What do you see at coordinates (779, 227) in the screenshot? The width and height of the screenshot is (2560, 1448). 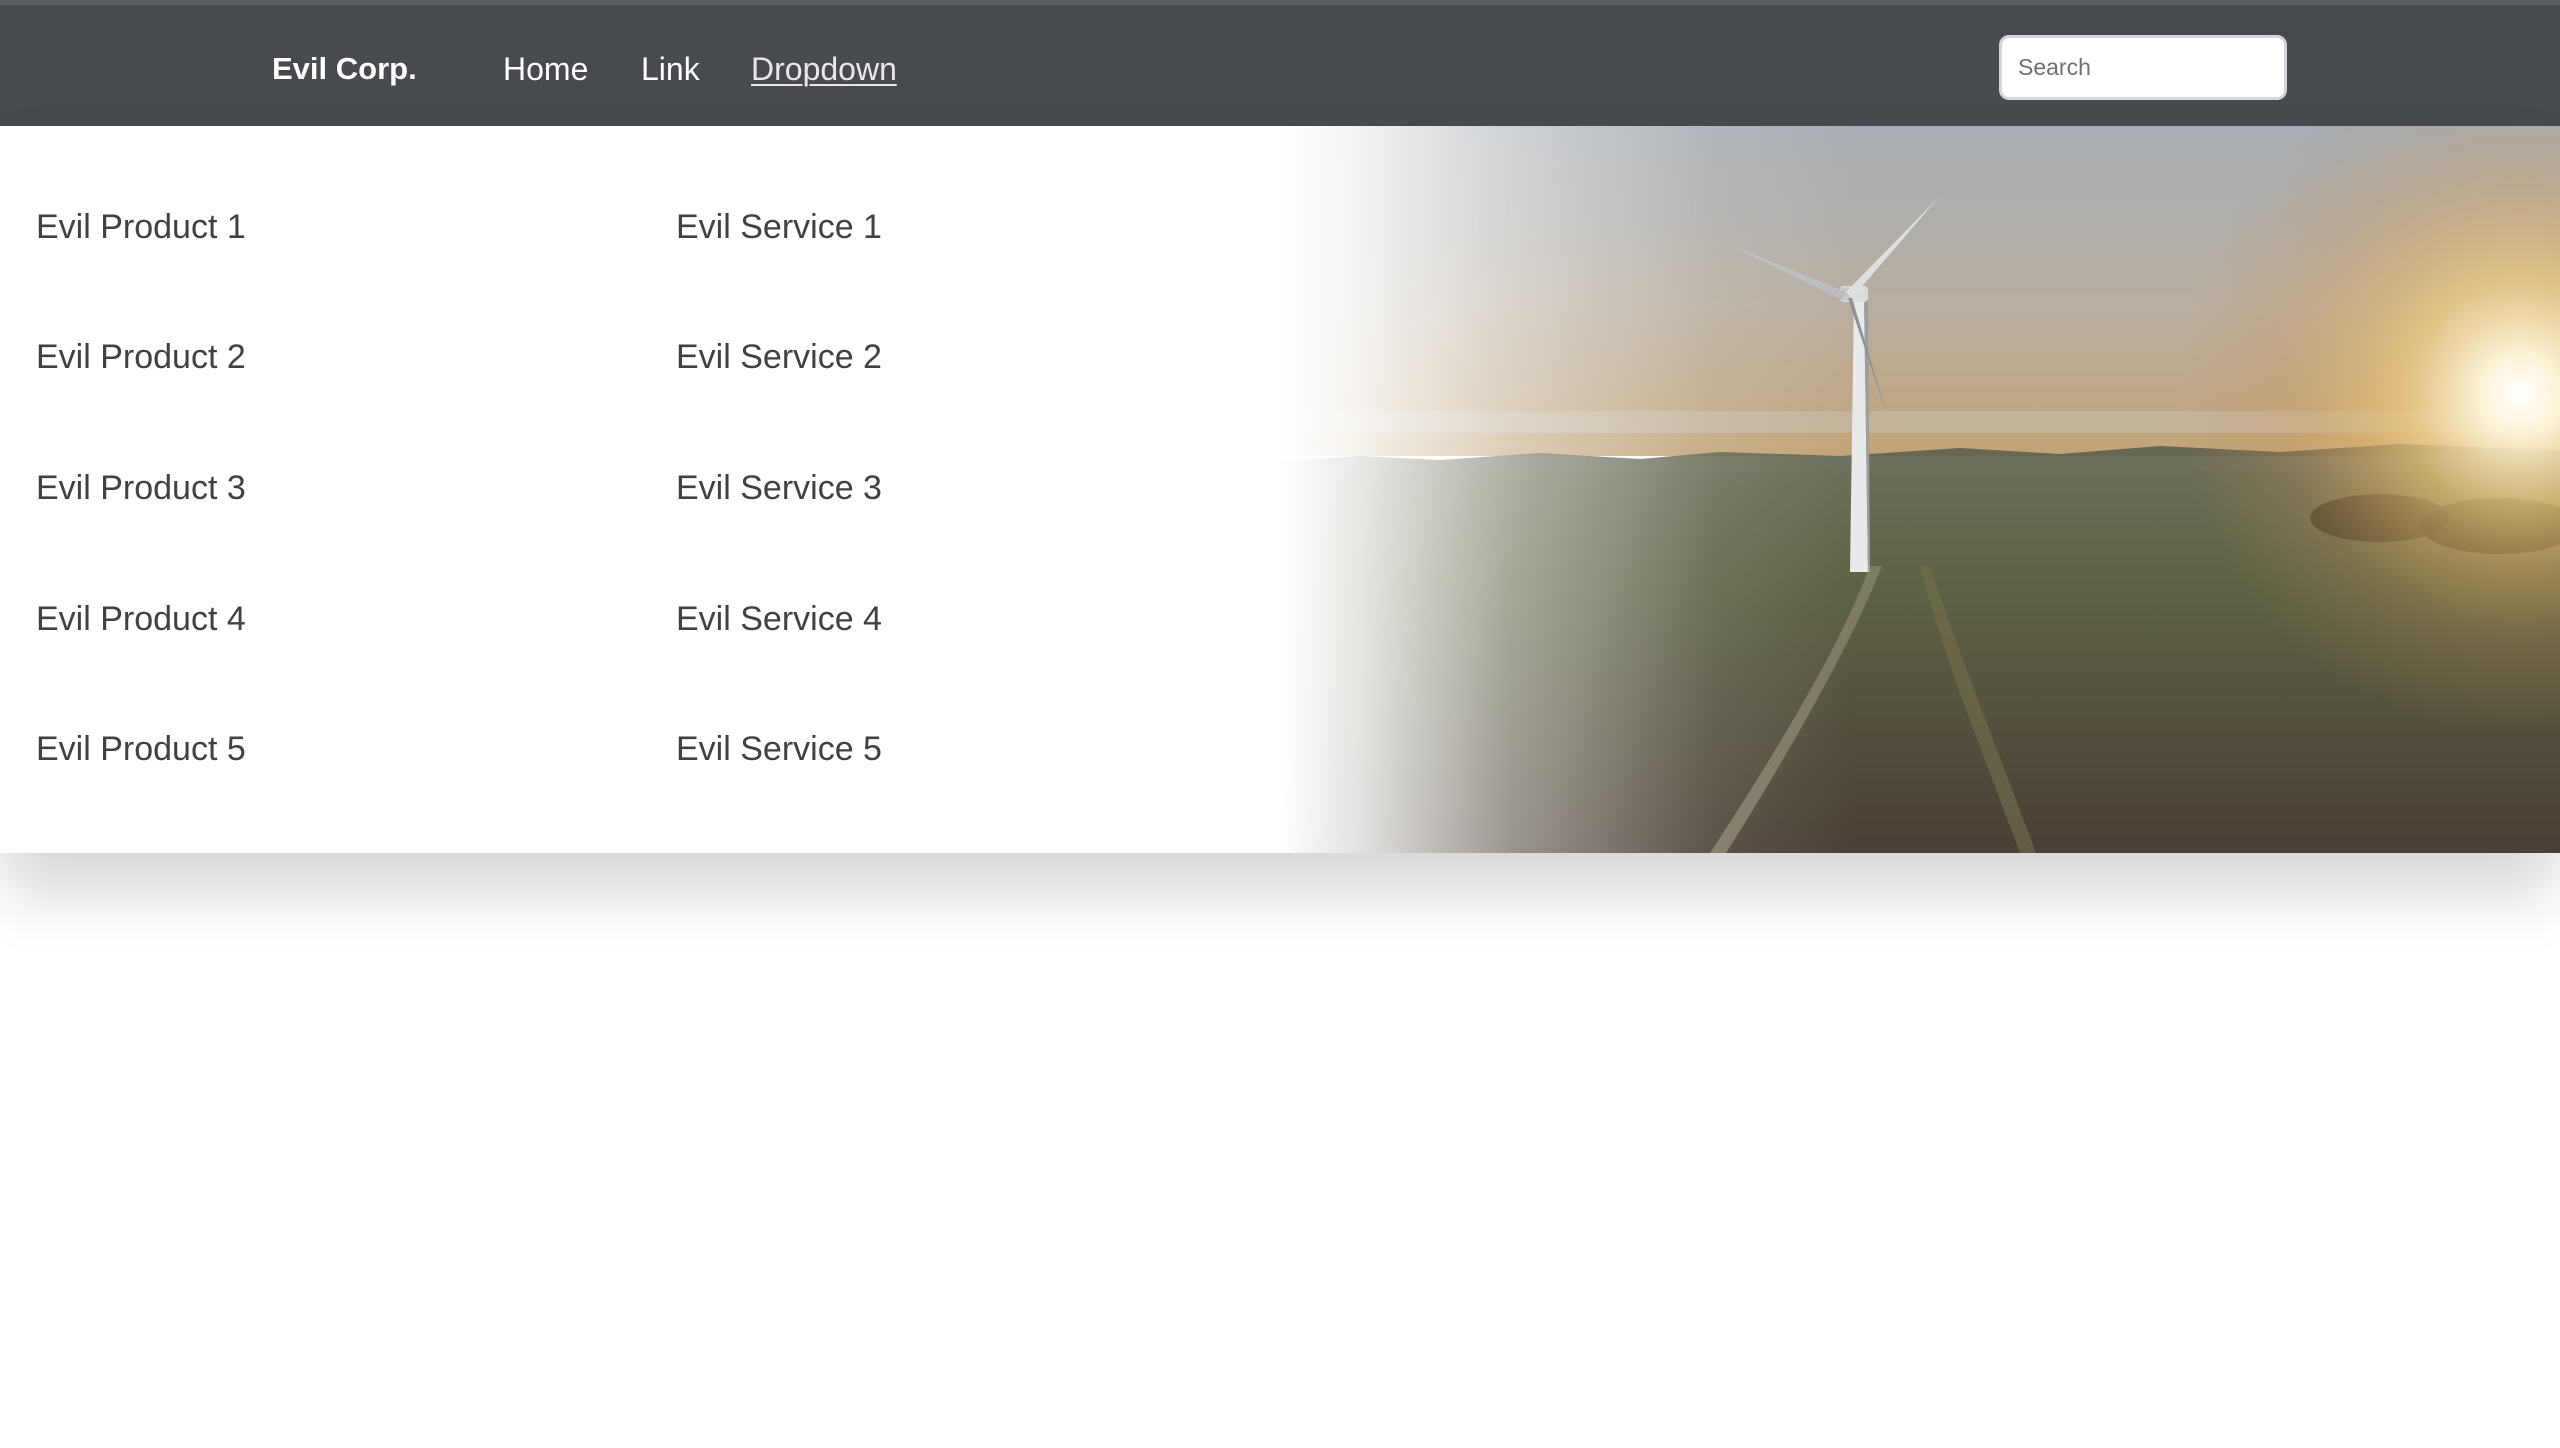 I see `menu-item-service-1: Evil Service 1` at bounding box center [779, 227].